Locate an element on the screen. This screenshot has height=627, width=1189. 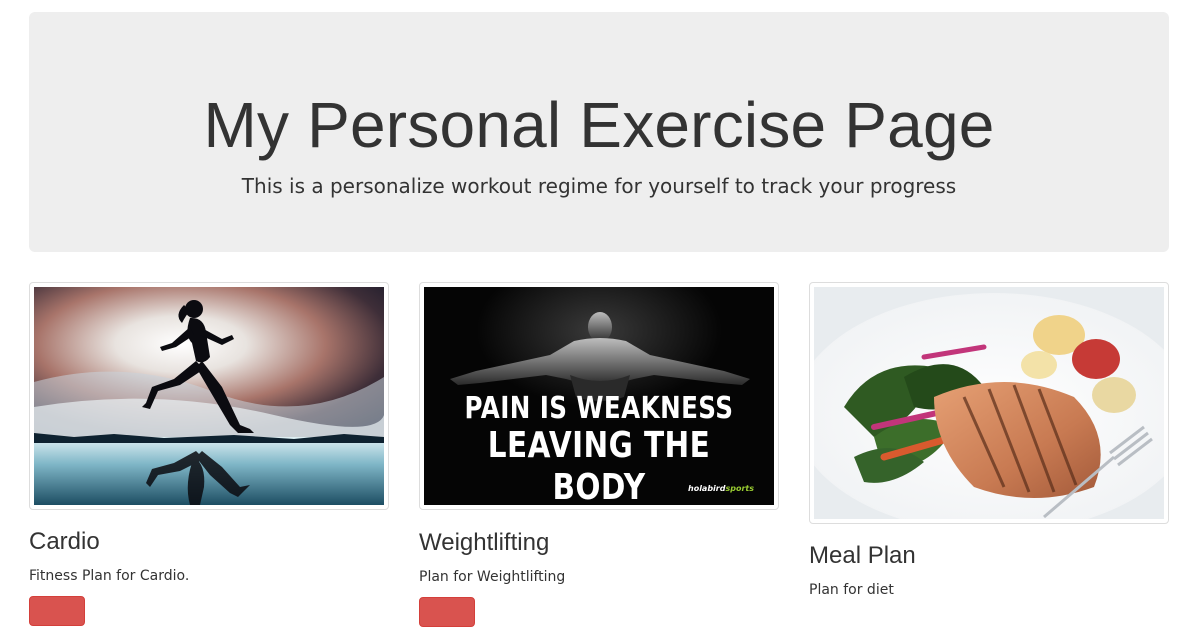
poster-line-1: PAIN IS WEAKNESS is located at coordinates (599, 408).